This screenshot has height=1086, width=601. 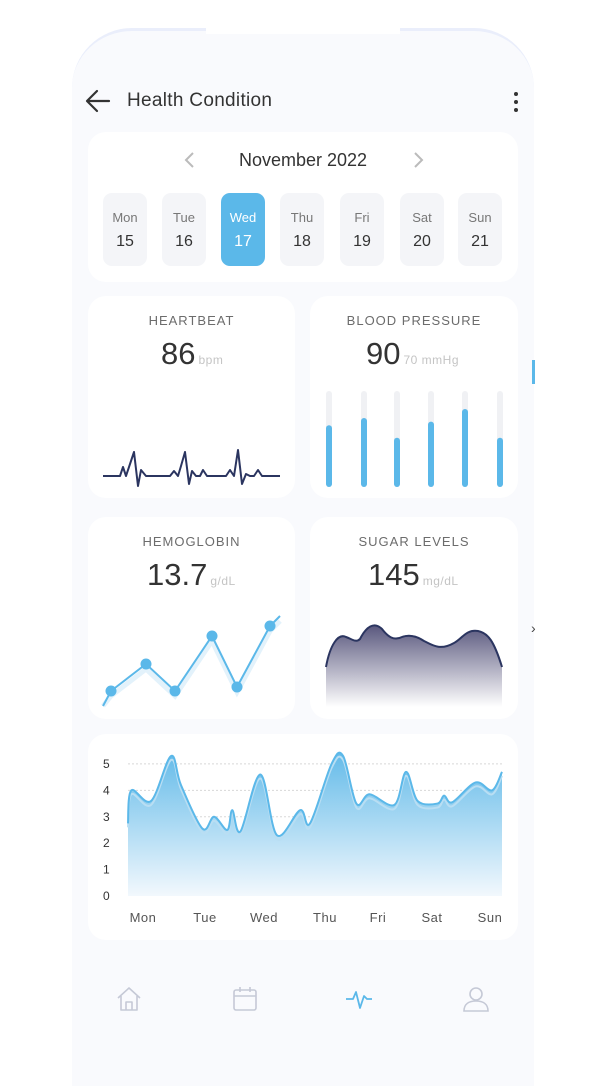 I want to click on hemoglobin-line-chart, so click(x=191, y=661).